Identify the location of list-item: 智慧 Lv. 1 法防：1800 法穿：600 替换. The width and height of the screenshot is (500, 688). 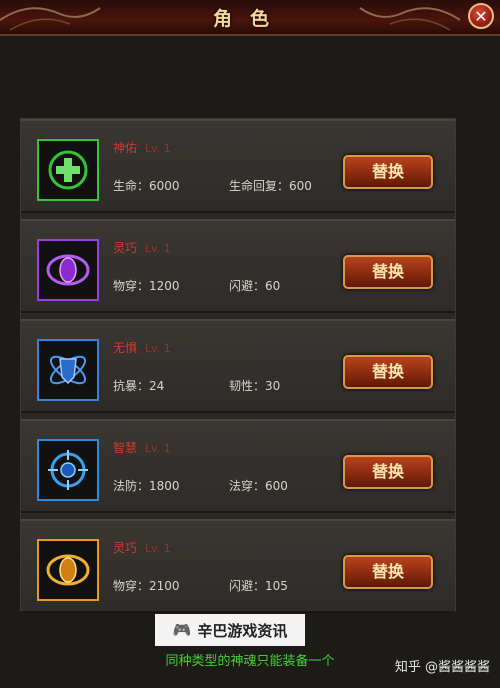
(238, 466).